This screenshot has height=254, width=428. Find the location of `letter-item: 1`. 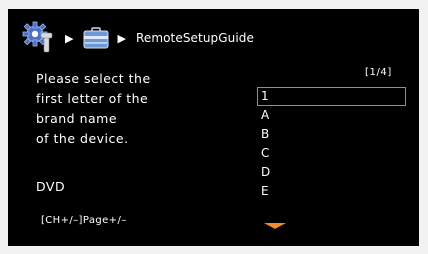

letter-item: 1 is located at coordinates (331, 96).